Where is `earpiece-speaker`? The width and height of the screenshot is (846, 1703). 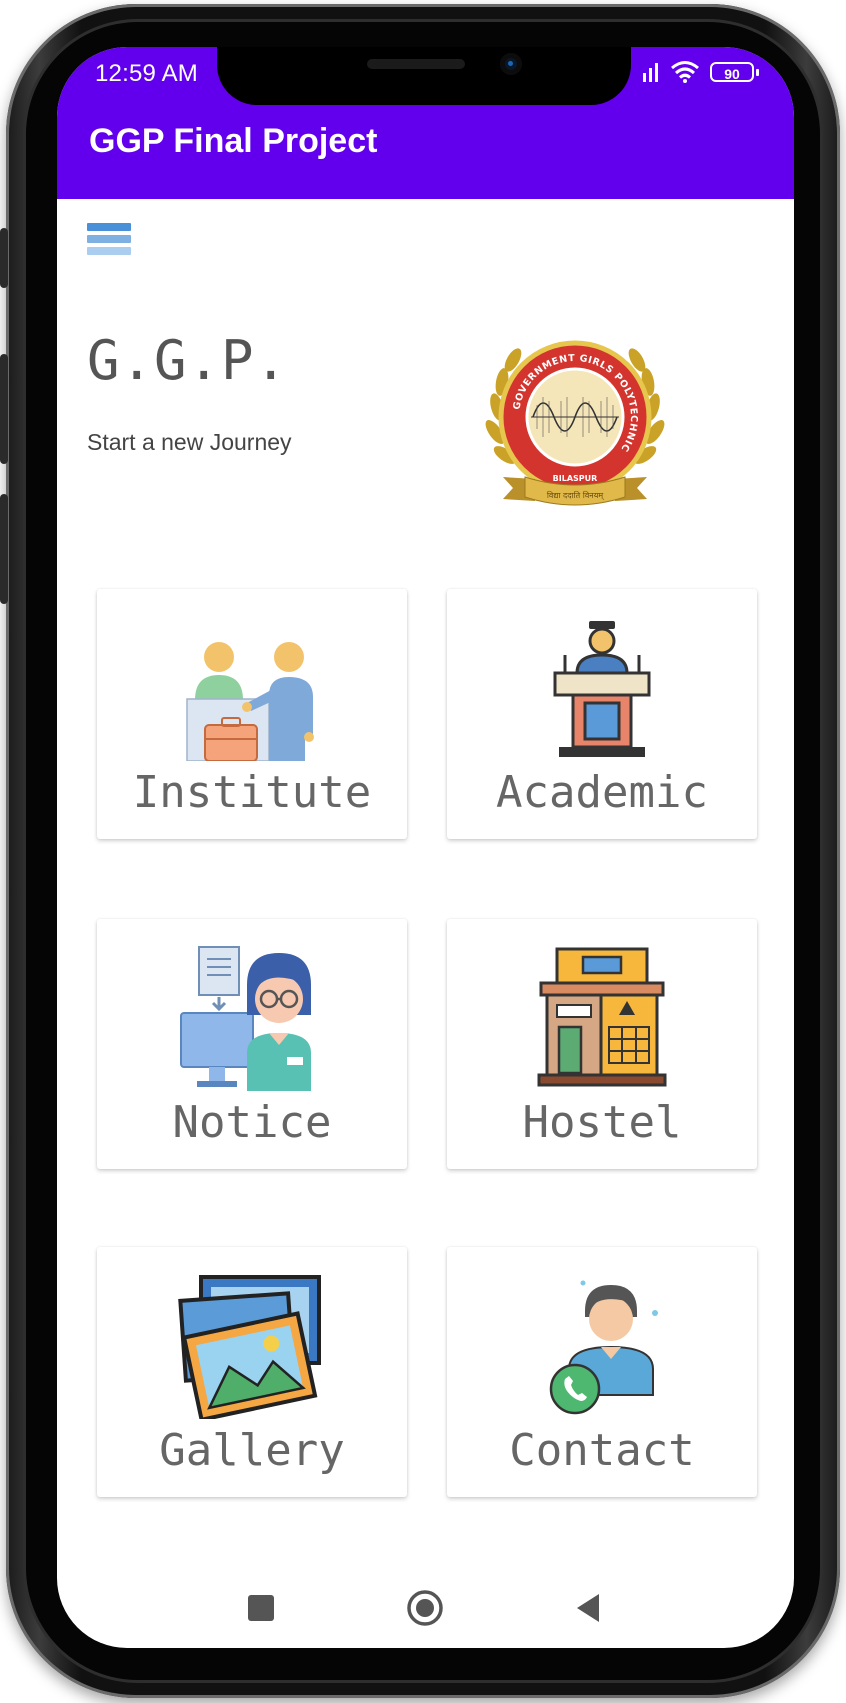
earpiece-speaker is located at coordinates (416, 64).